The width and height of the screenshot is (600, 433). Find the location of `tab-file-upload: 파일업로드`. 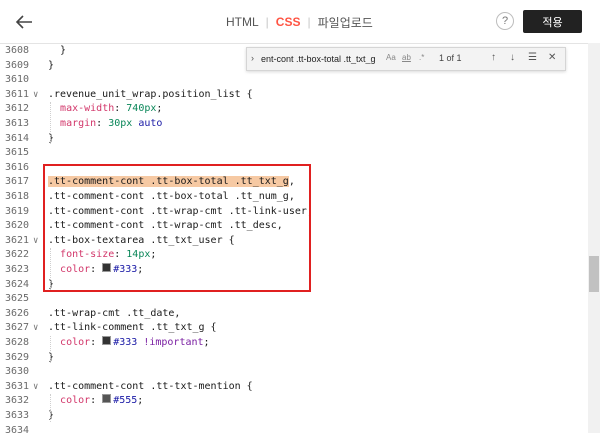

tab-file-upload: 파일업로드 is located at coordinates (345, 22).